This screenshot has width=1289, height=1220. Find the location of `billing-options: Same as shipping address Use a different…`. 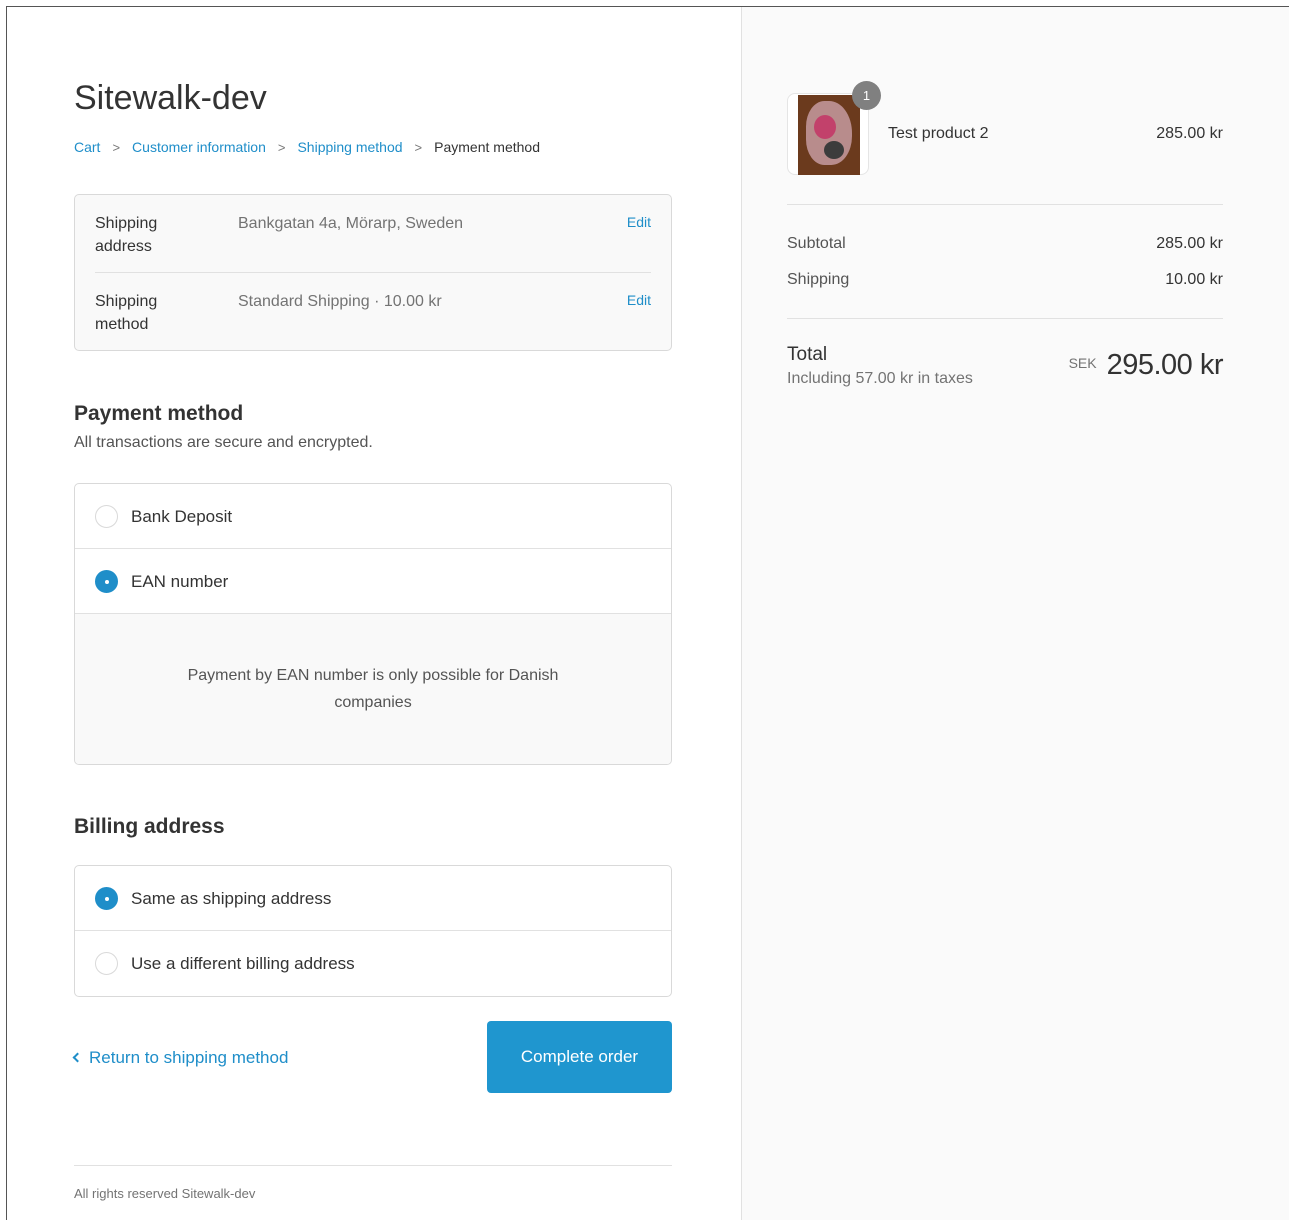

billing-options: Same as shipping address Use a different… is located at coordinates (373, 931).